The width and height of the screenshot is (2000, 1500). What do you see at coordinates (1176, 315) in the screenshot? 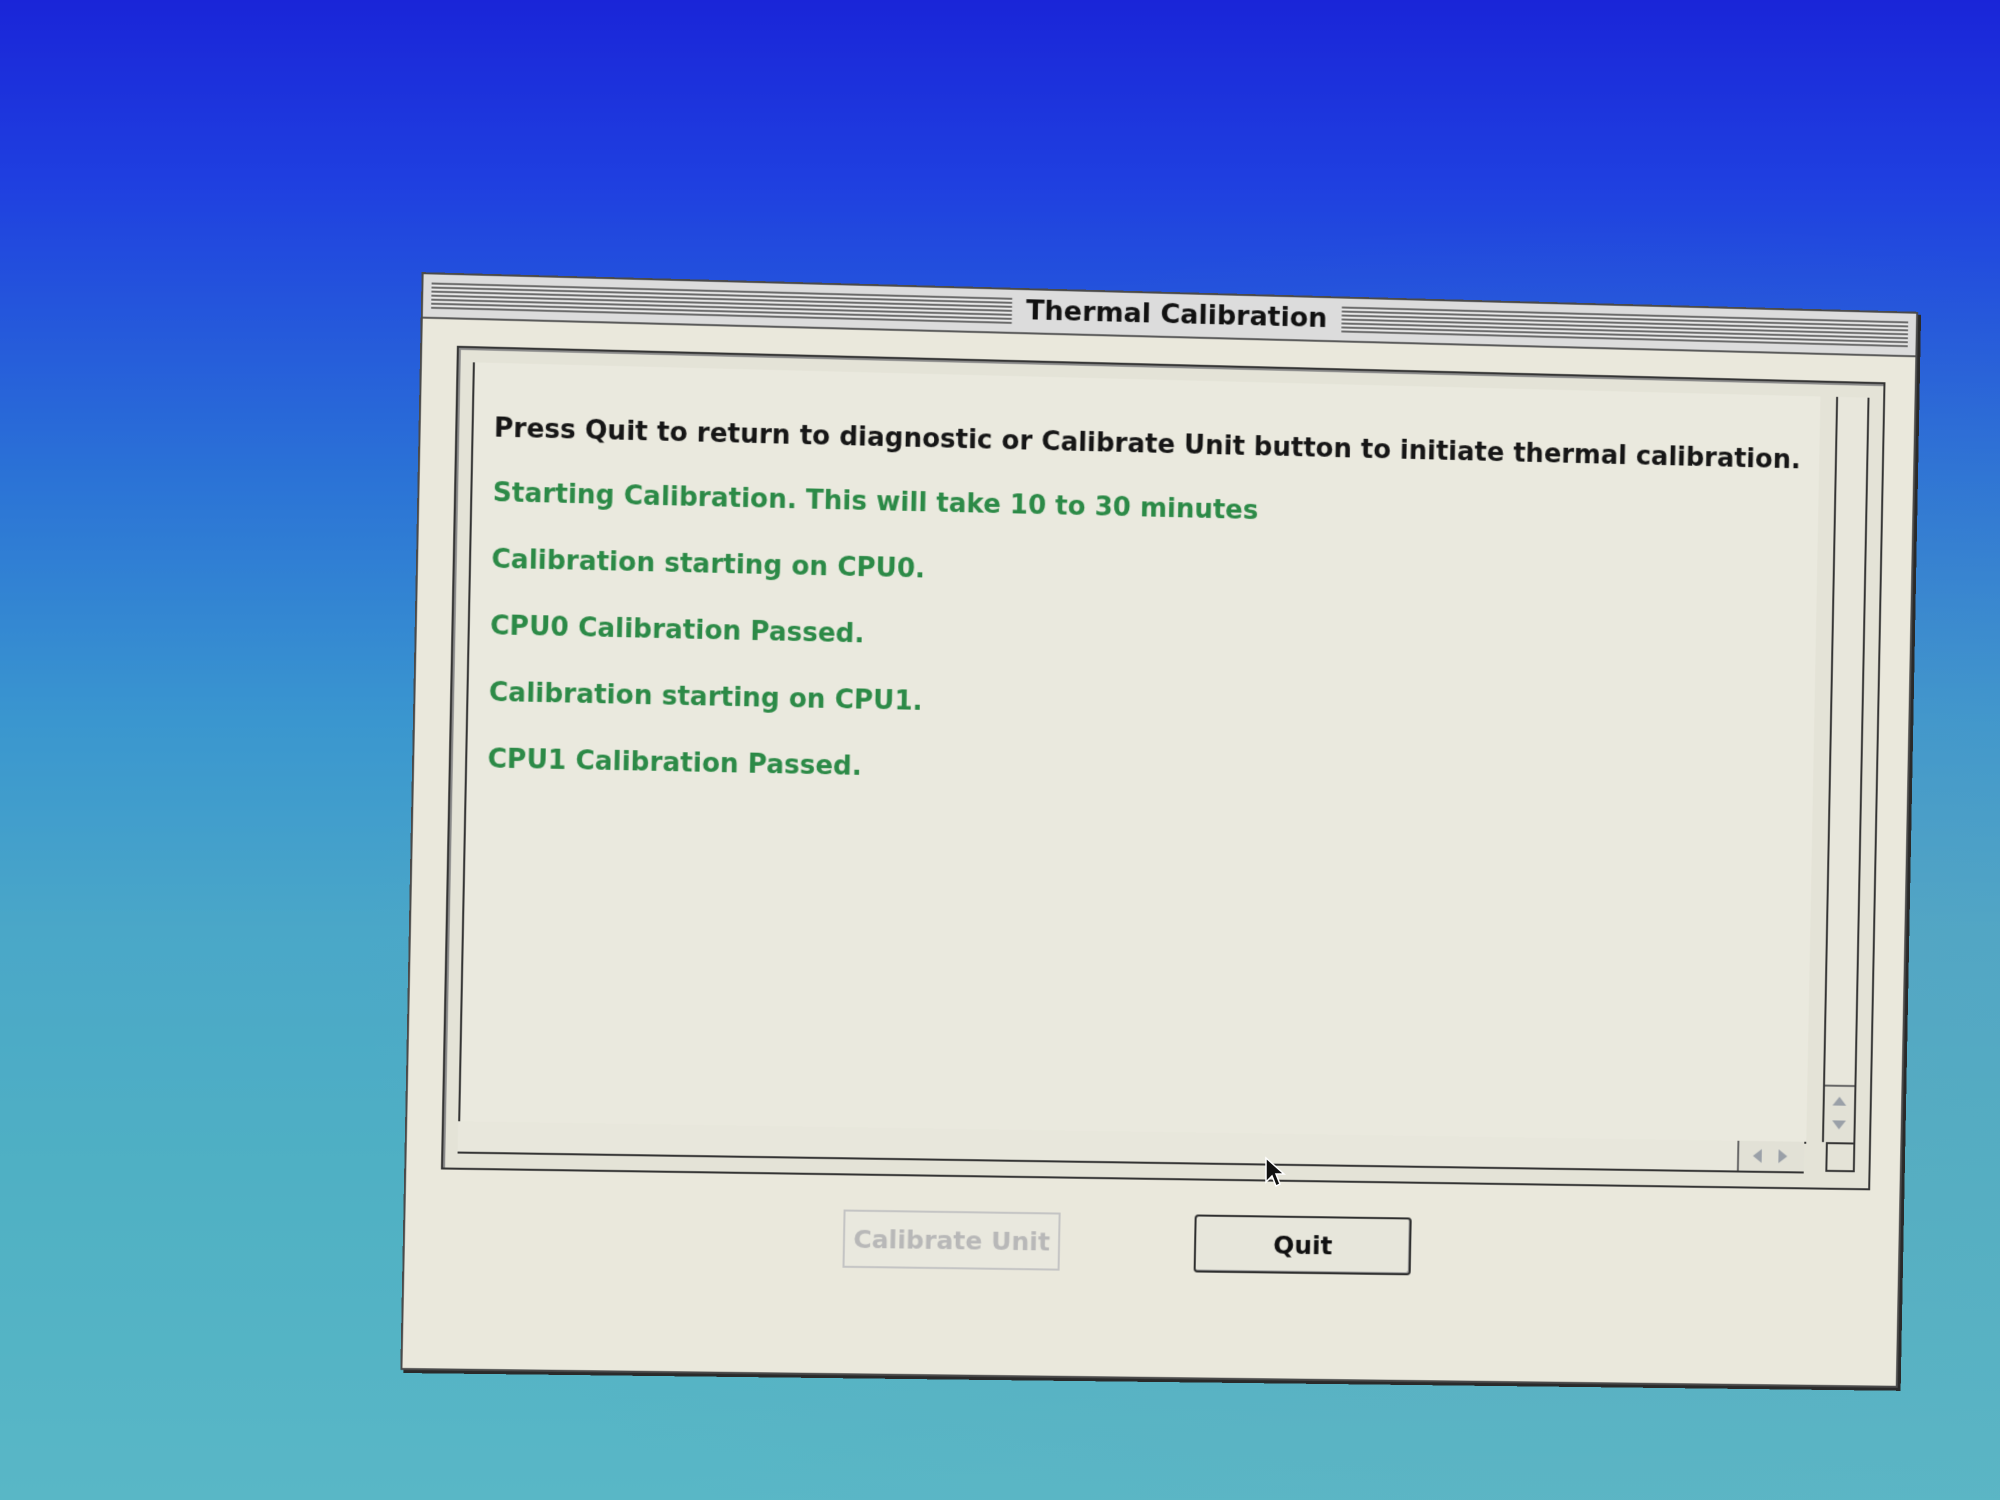
I see `window-title: Thermal Calibration` at bounding box center [1176, 315].